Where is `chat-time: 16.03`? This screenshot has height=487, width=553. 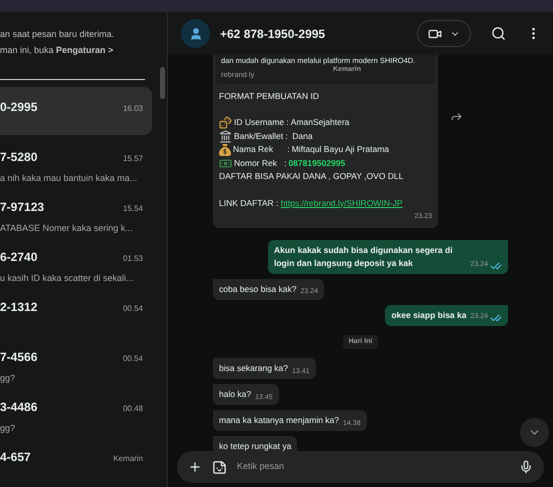 chat-time: 16.03 is located at coordinates (132, 109).